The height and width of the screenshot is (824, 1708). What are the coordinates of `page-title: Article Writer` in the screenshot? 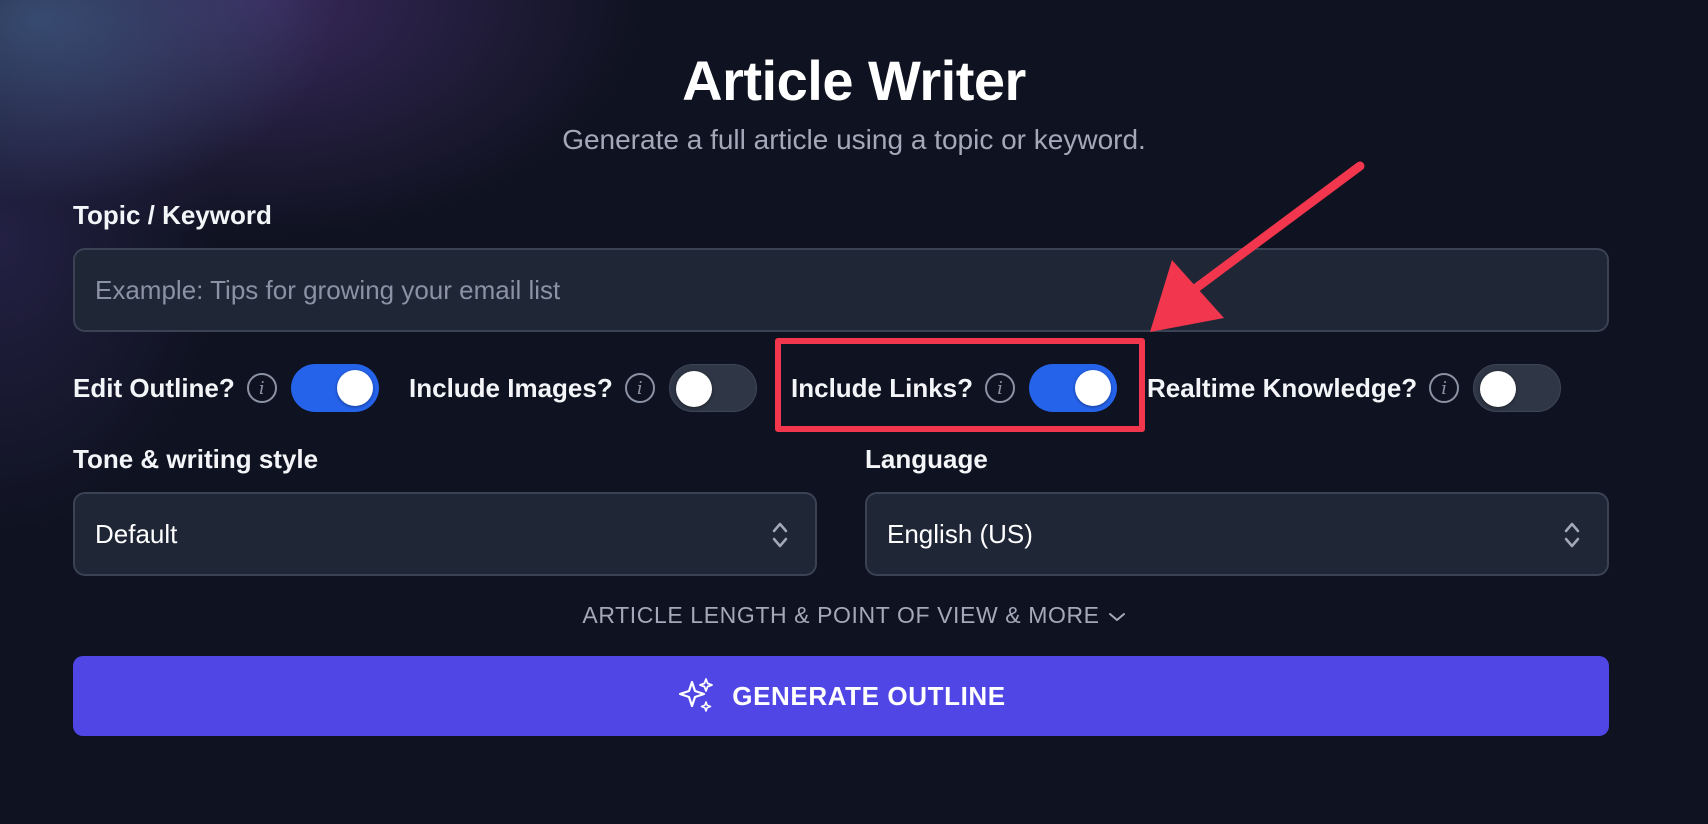 It's located at (854, 80).